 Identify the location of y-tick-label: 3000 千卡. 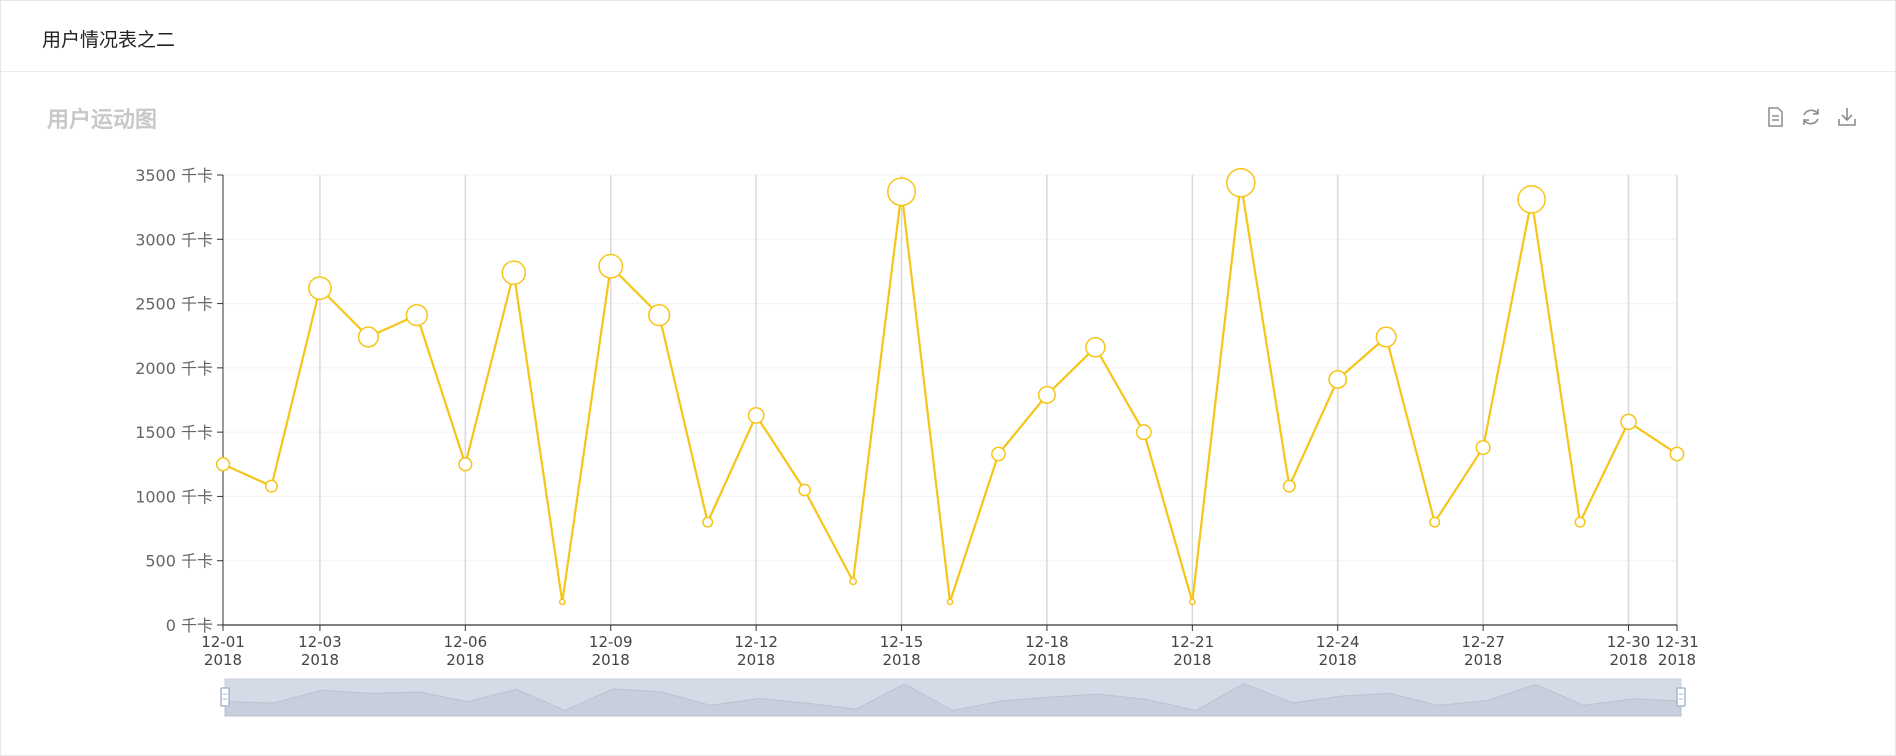
(174, 239).